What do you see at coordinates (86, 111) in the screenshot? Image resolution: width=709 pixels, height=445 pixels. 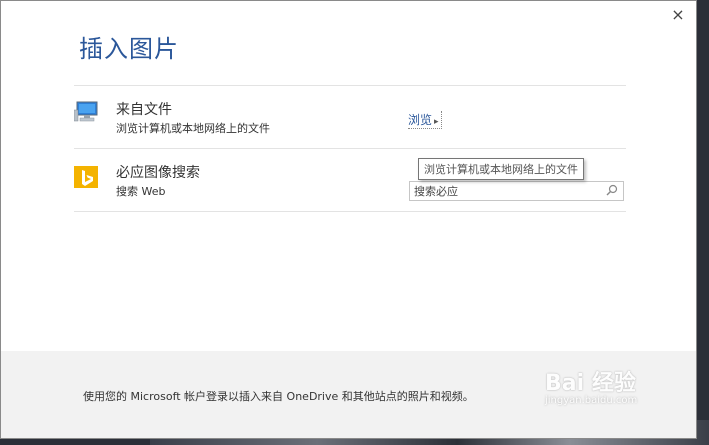 I see `computer-icon` at bounding box center [86, 111].